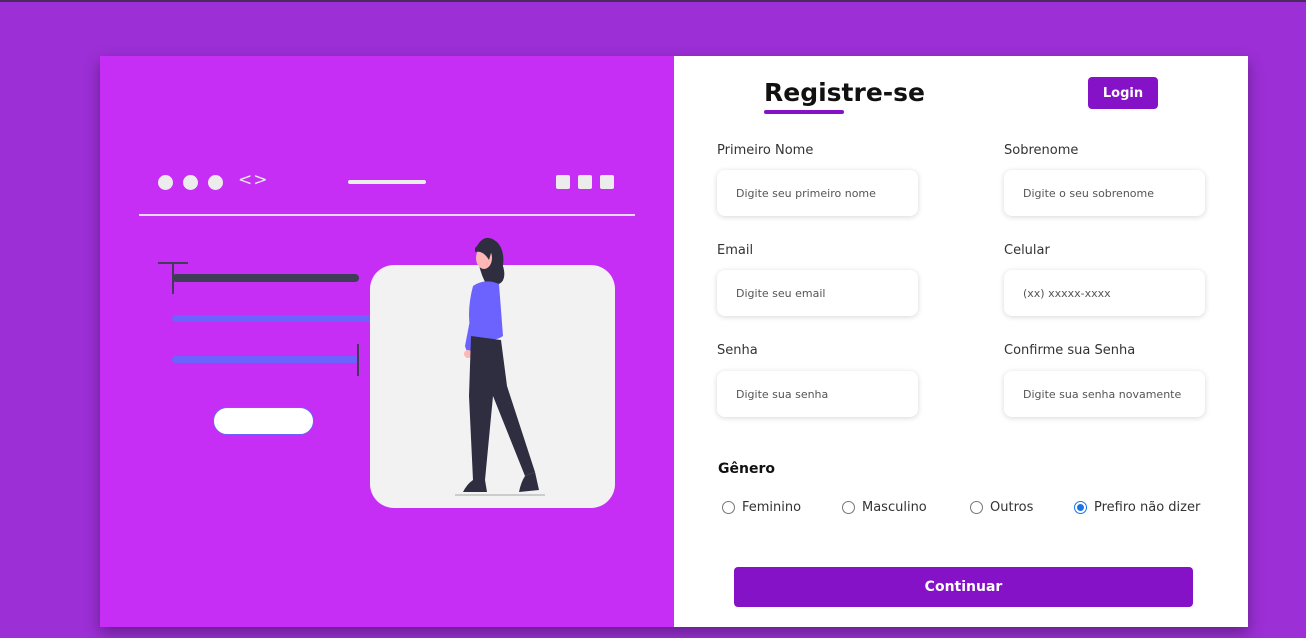  Describe the element at coordinates (1027, 250) in the screenshot. I see `phone-label: Celular` at that location.